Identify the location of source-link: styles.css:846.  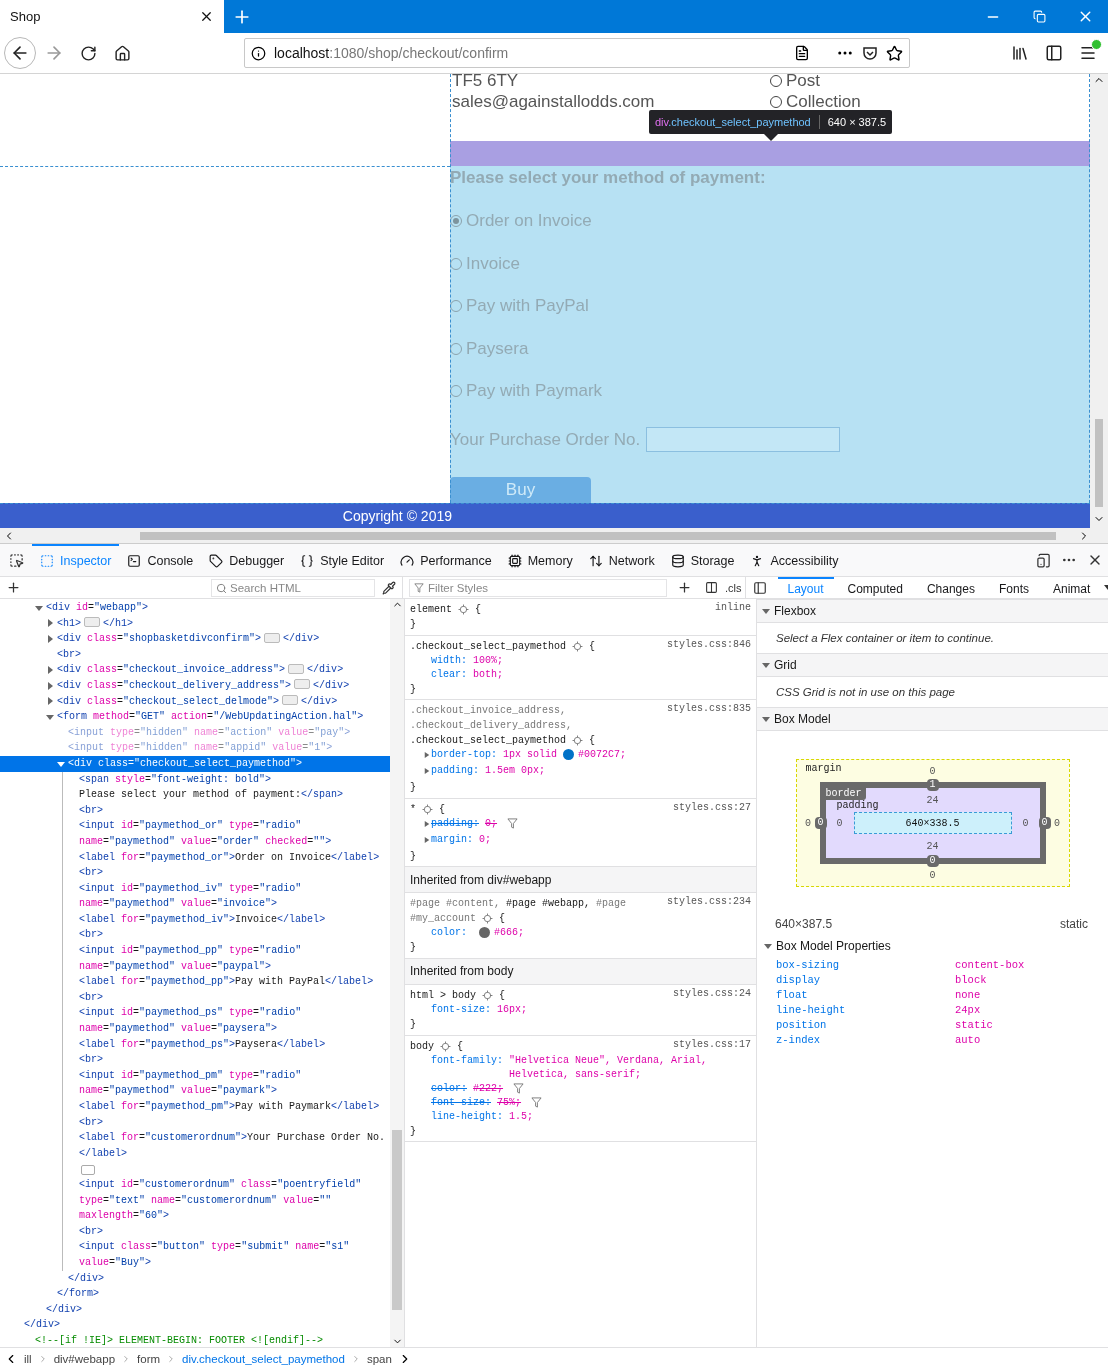
(709, 646).